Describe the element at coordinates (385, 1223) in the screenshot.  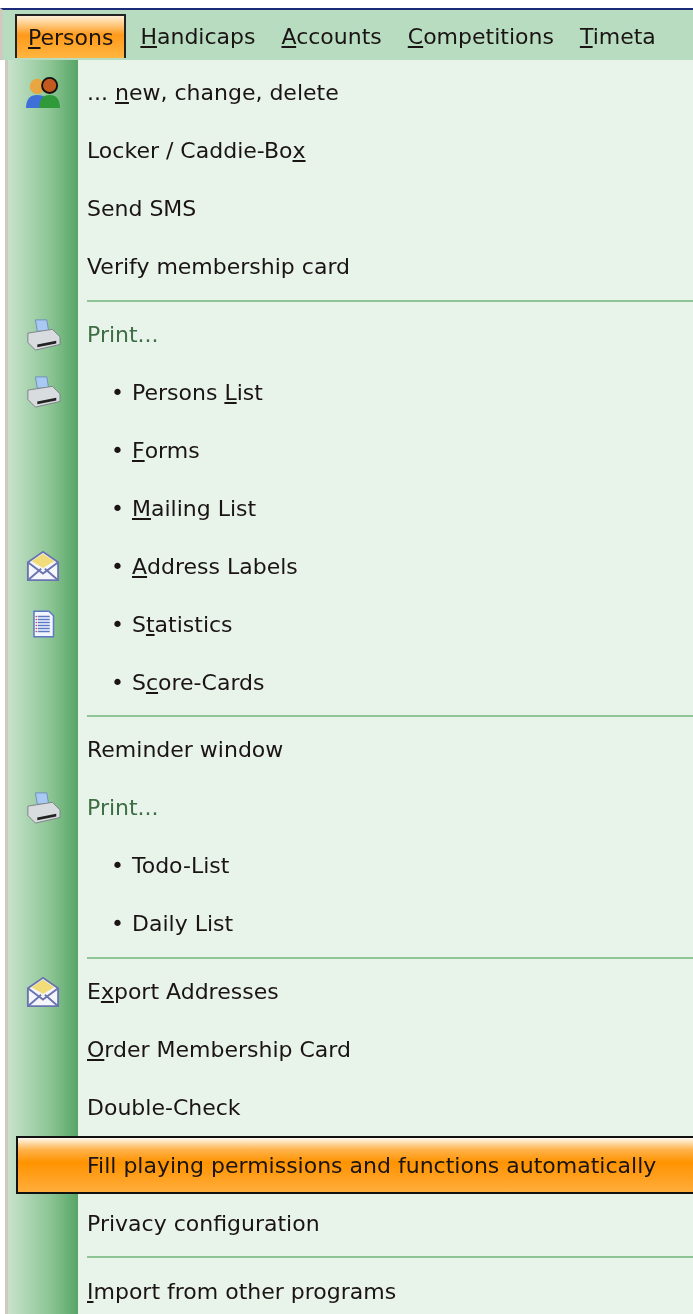
I see `menu-item: Privacy configuration` at that location.